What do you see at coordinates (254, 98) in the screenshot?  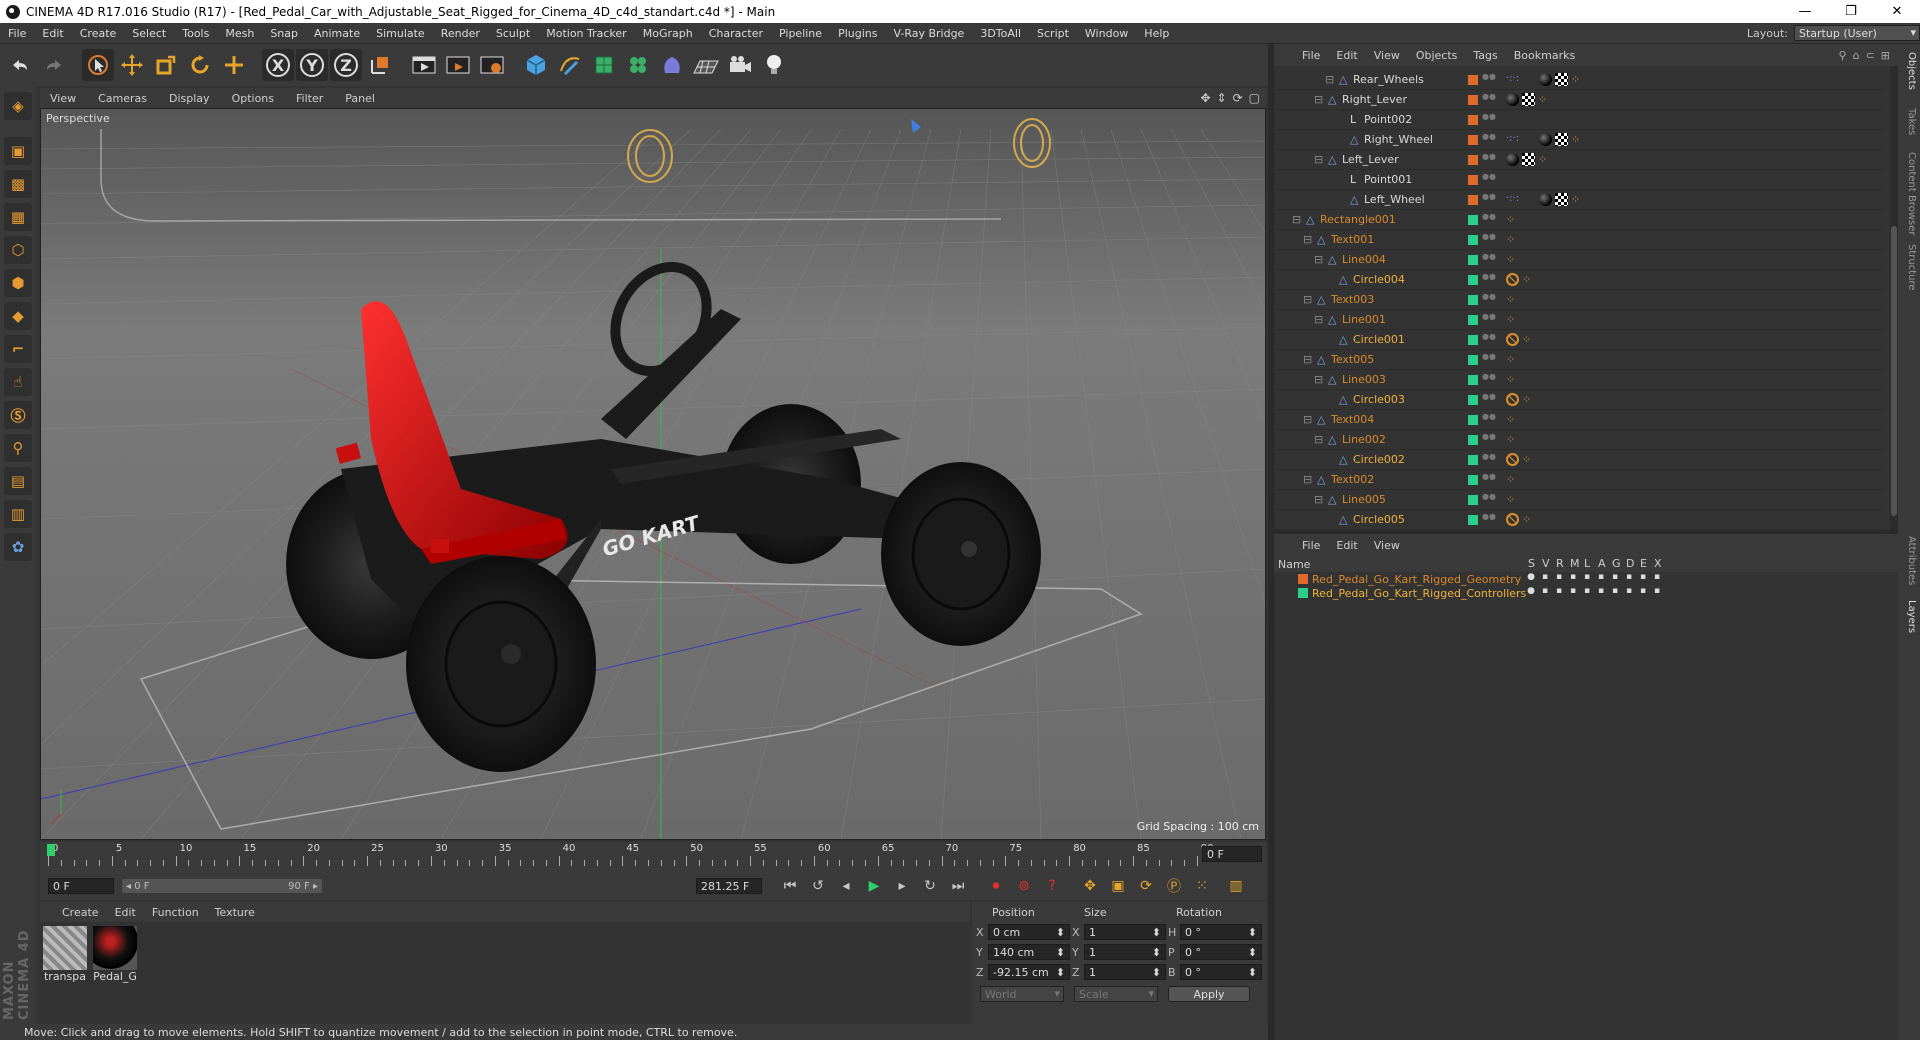 I see `viewport-menu-options: Options` at bounding box center [254, 98].